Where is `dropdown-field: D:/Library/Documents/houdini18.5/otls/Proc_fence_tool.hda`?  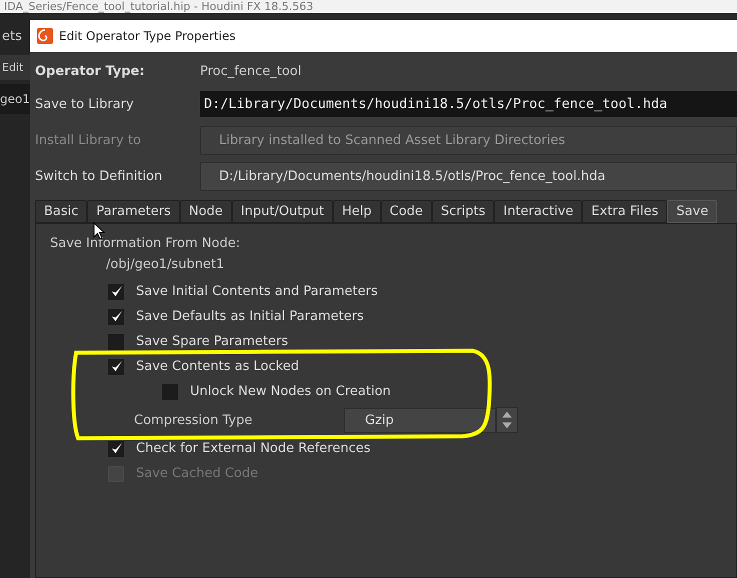 dropdown-field: D:/Library/Documents/houdini18.5/otls/Proc_fence_tool.hda is located at coordinates (468, 176).